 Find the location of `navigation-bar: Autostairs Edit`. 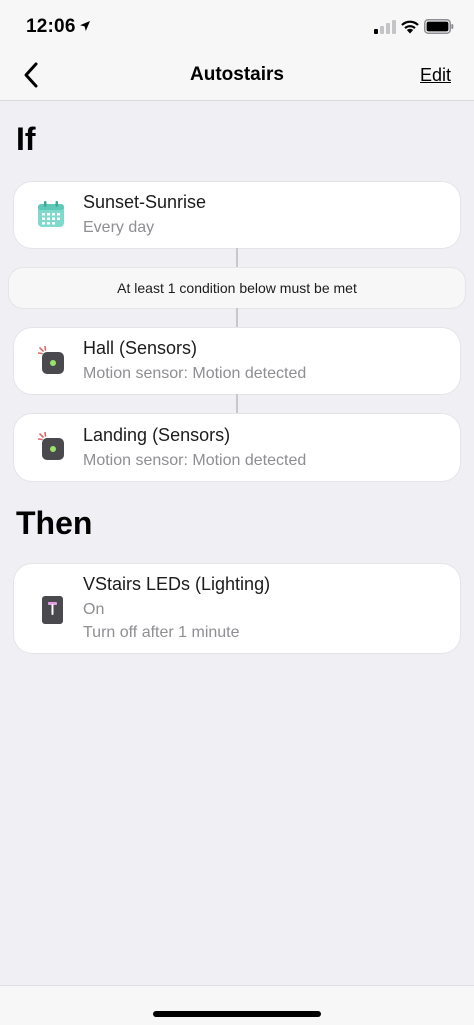

navigation-bar: Autostairs Edit is located at coordinates (237, 76).